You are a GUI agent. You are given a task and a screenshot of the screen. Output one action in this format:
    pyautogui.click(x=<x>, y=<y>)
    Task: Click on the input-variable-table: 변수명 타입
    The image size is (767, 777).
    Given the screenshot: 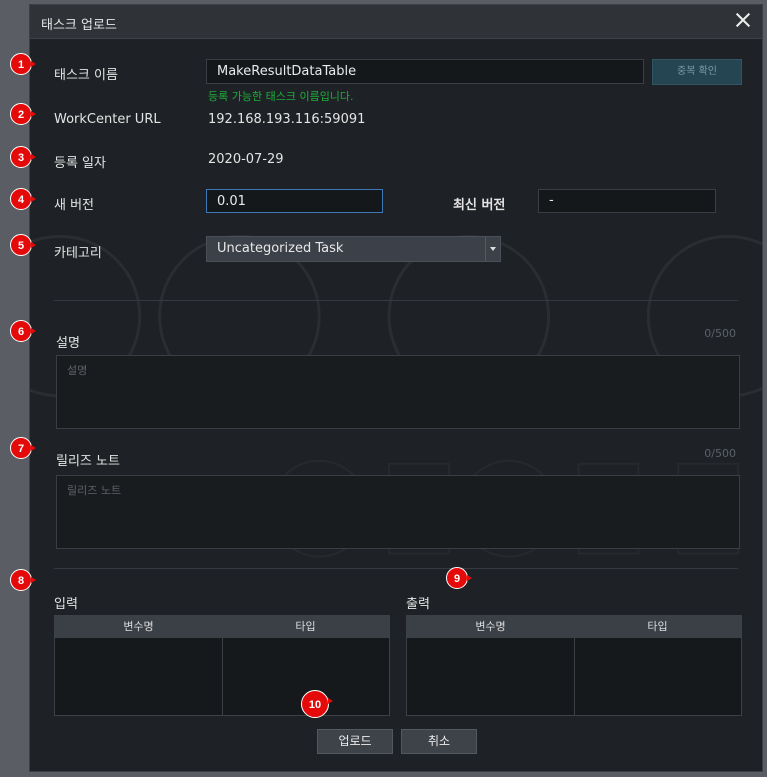 What is the action you would take?
    pyautogui.click(x=222, y=665)
    